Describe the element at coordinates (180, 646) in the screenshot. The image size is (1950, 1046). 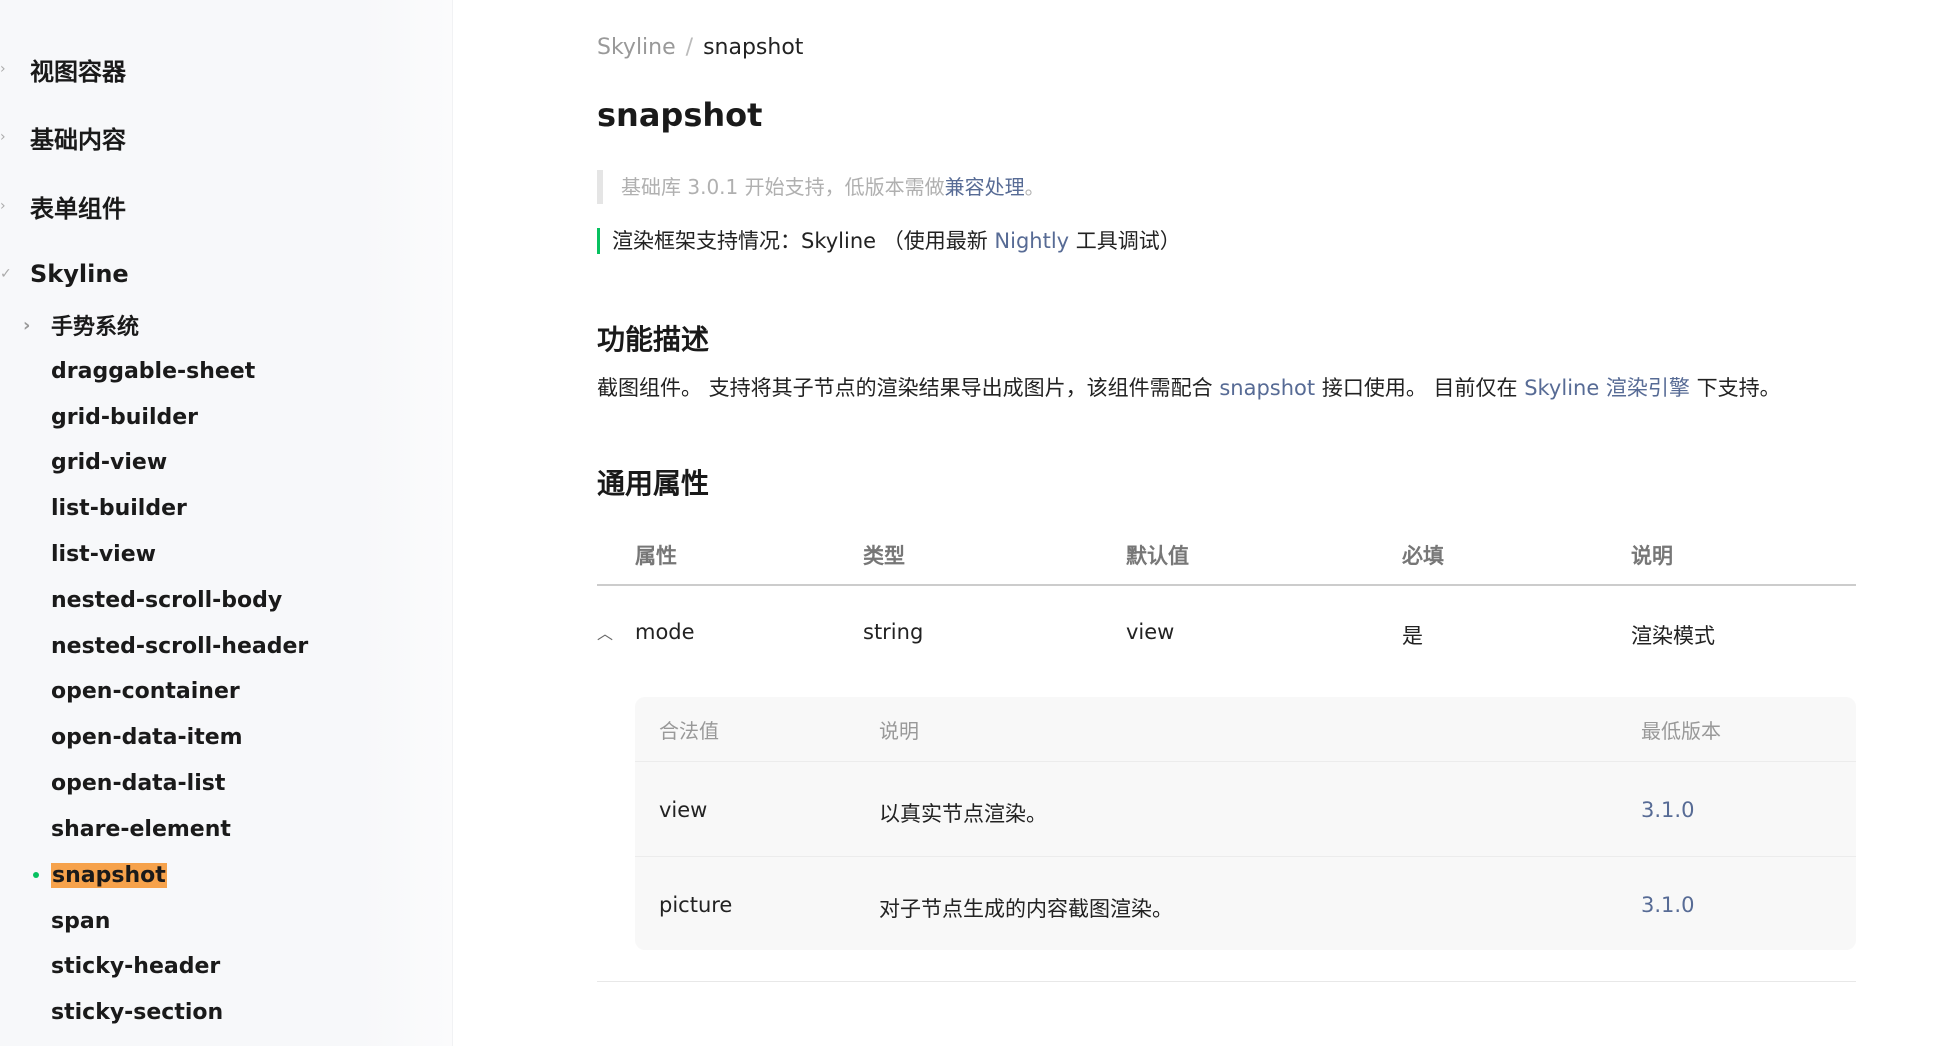
I see `sidebar-item-label: nested-scroll-header` at that location.